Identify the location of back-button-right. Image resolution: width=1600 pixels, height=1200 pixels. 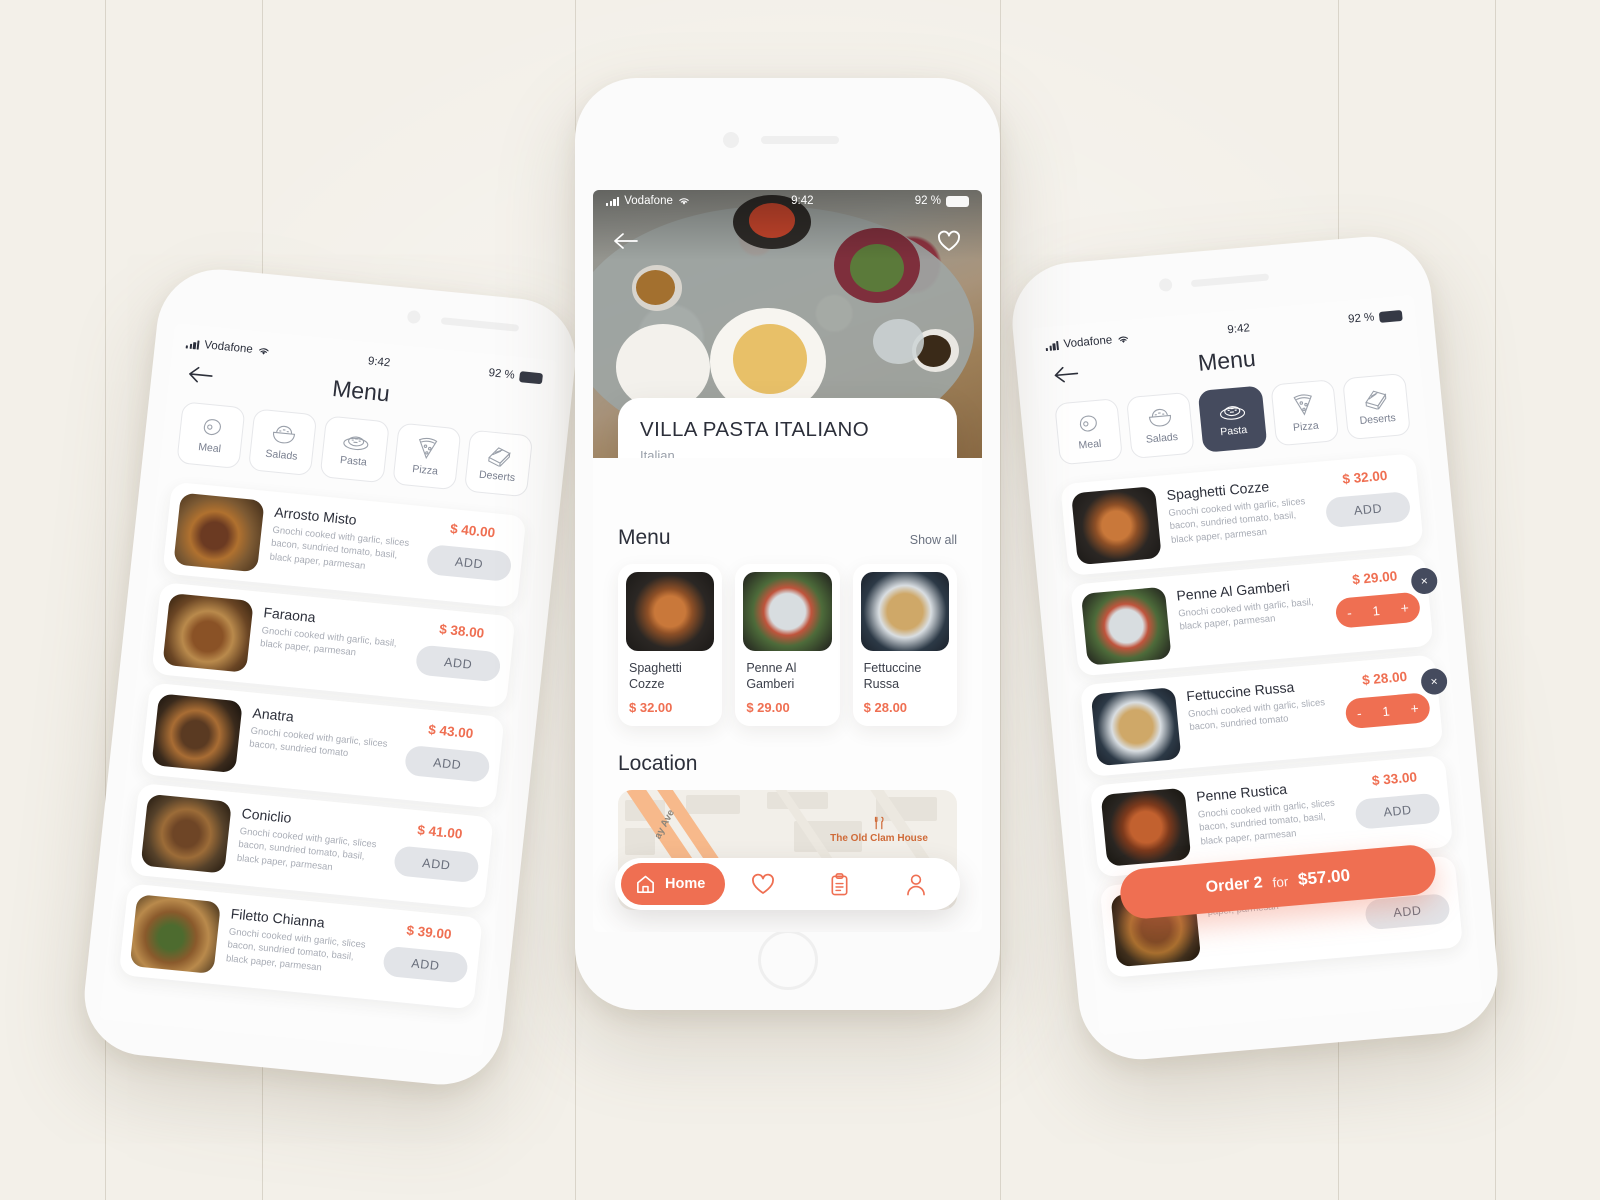
(1067, 376).